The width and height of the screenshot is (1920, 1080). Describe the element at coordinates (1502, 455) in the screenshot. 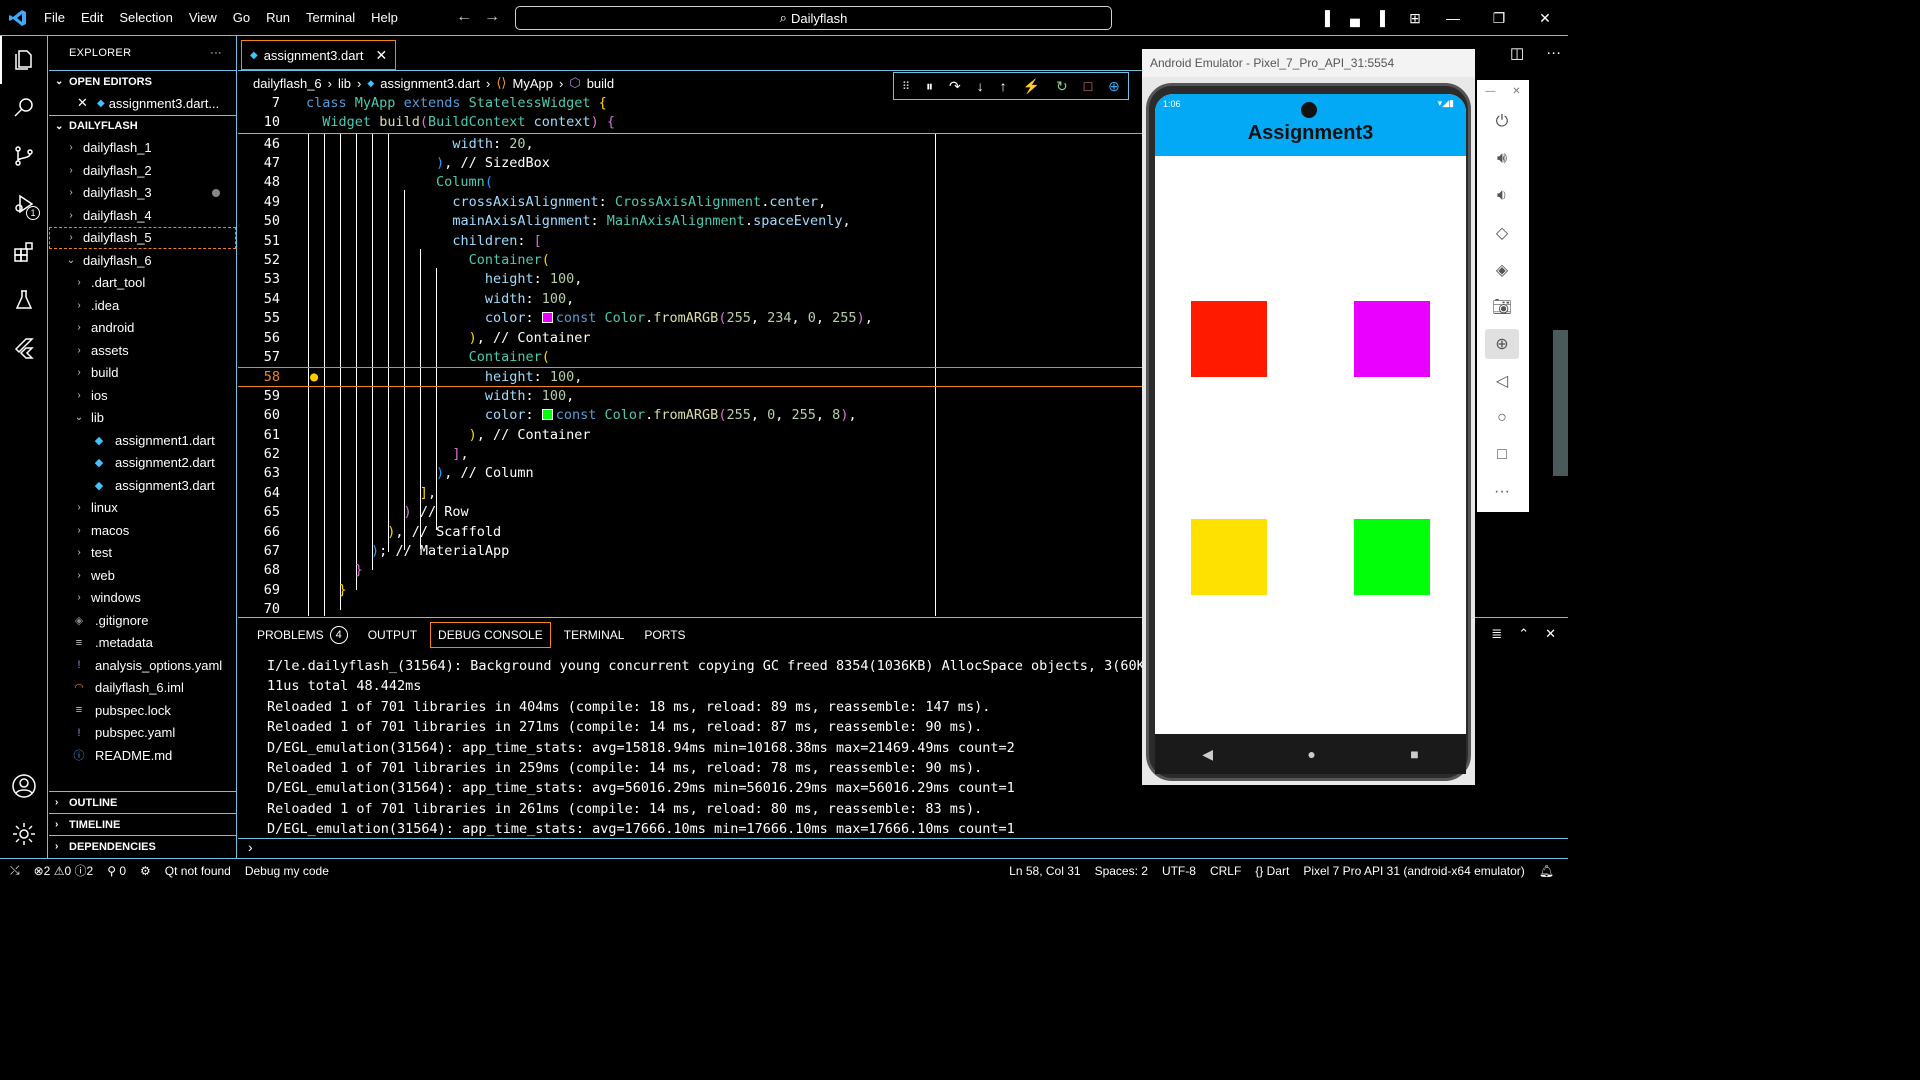

I see `overview-icon: □` at that location.